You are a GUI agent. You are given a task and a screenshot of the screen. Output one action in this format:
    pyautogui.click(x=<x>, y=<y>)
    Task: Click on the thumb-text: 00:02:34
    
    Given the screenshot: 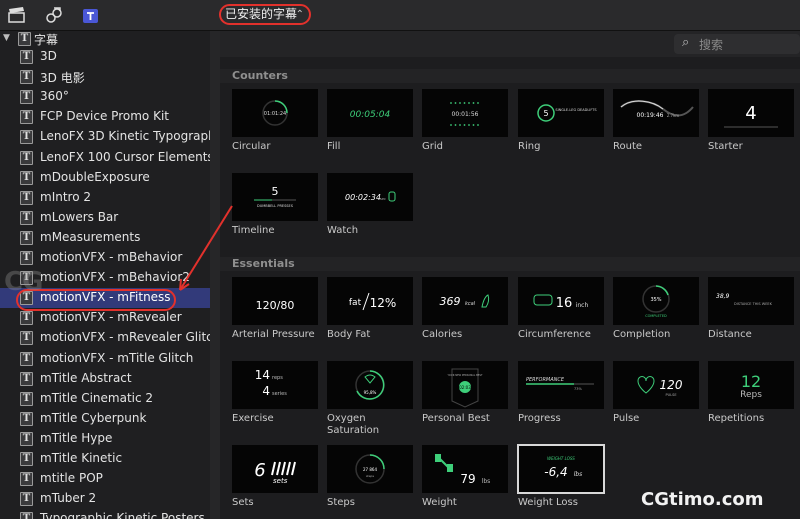 What is the action you would take?
    pyautogui.click(x=363, y=197)
    